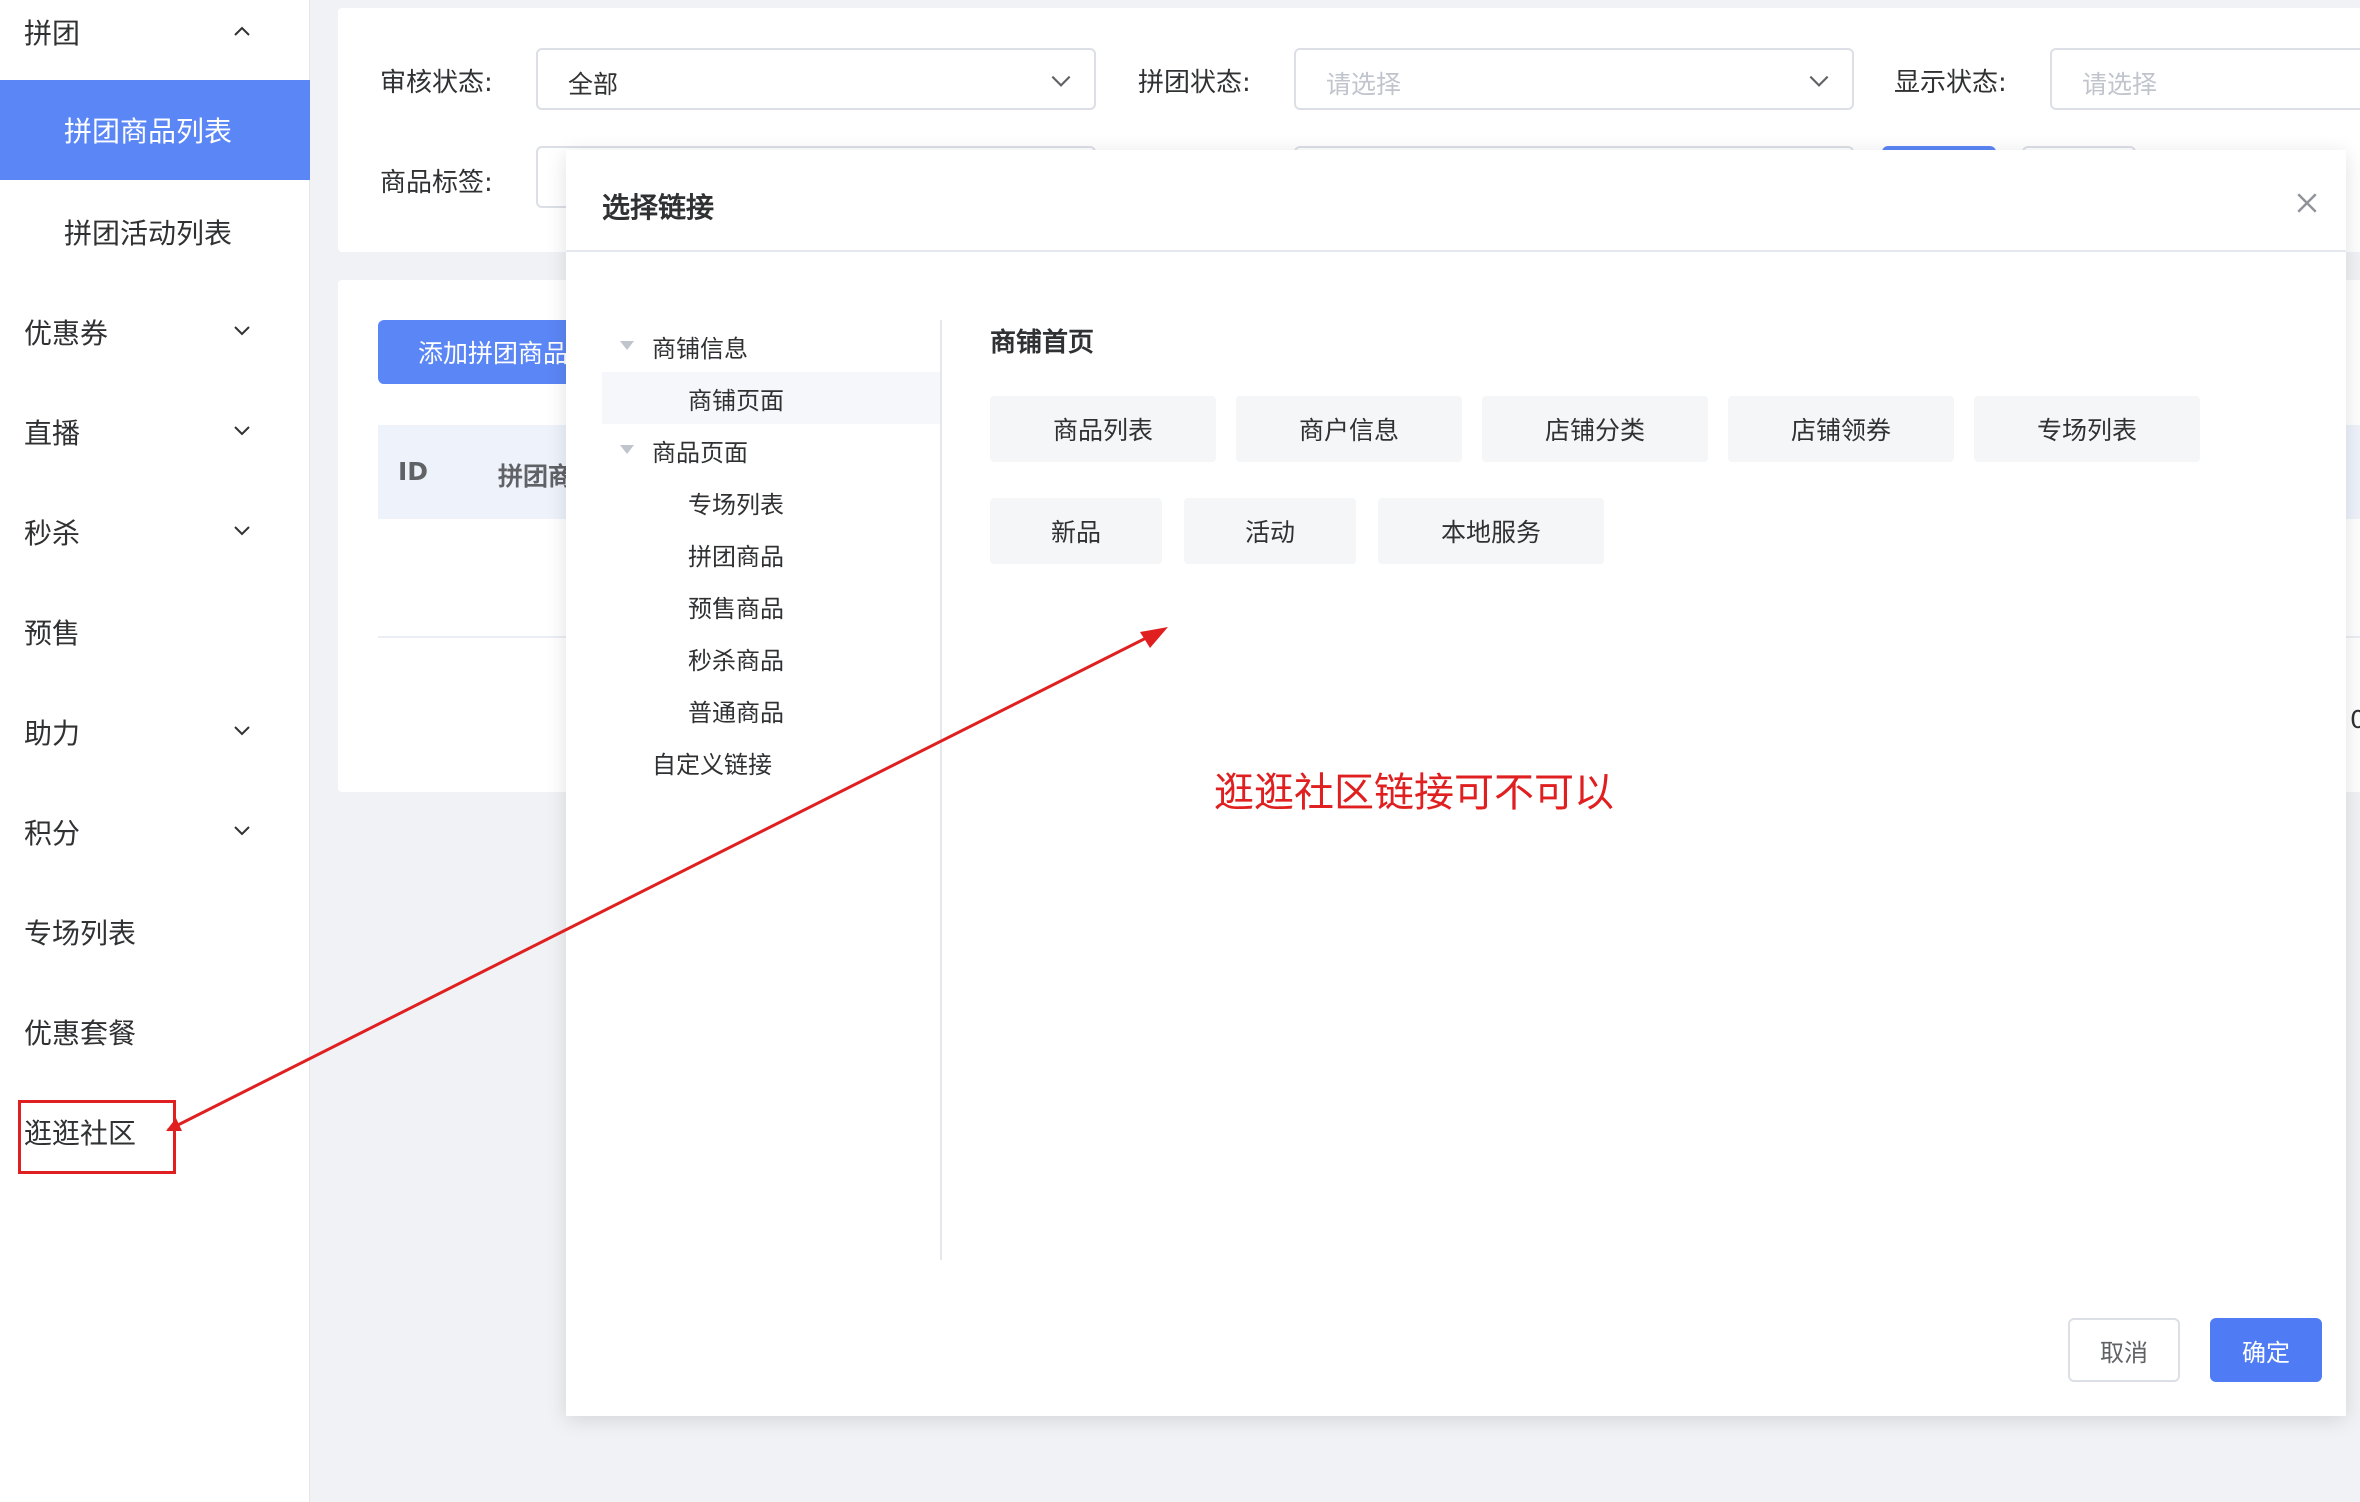  I want to click on sidebar-item-coupons: 优惠券, so click(155, 332).